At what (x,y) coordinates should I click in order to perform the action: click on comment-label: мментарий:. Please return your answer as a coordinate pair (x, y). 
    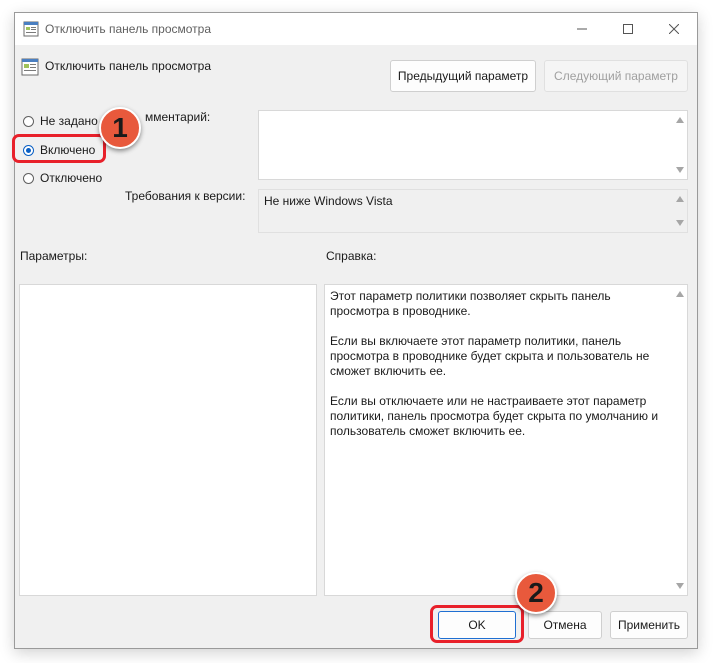
    Looking at the image, I should click on (178, 117).